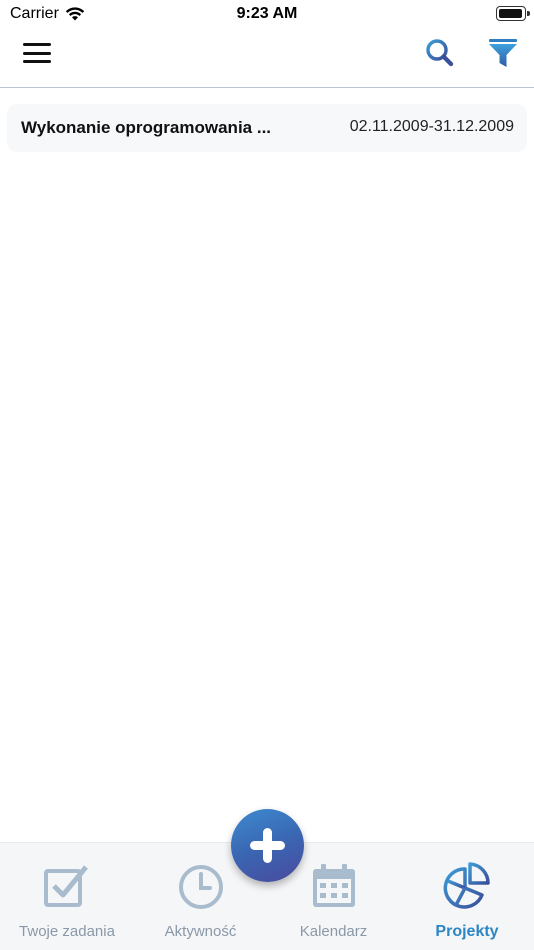 The height and width of the screenshot is (950, 534). What do you see at coordinates (513, 13) in the screenshot?
I see `battery-icon` at bounding box center [513, 13].